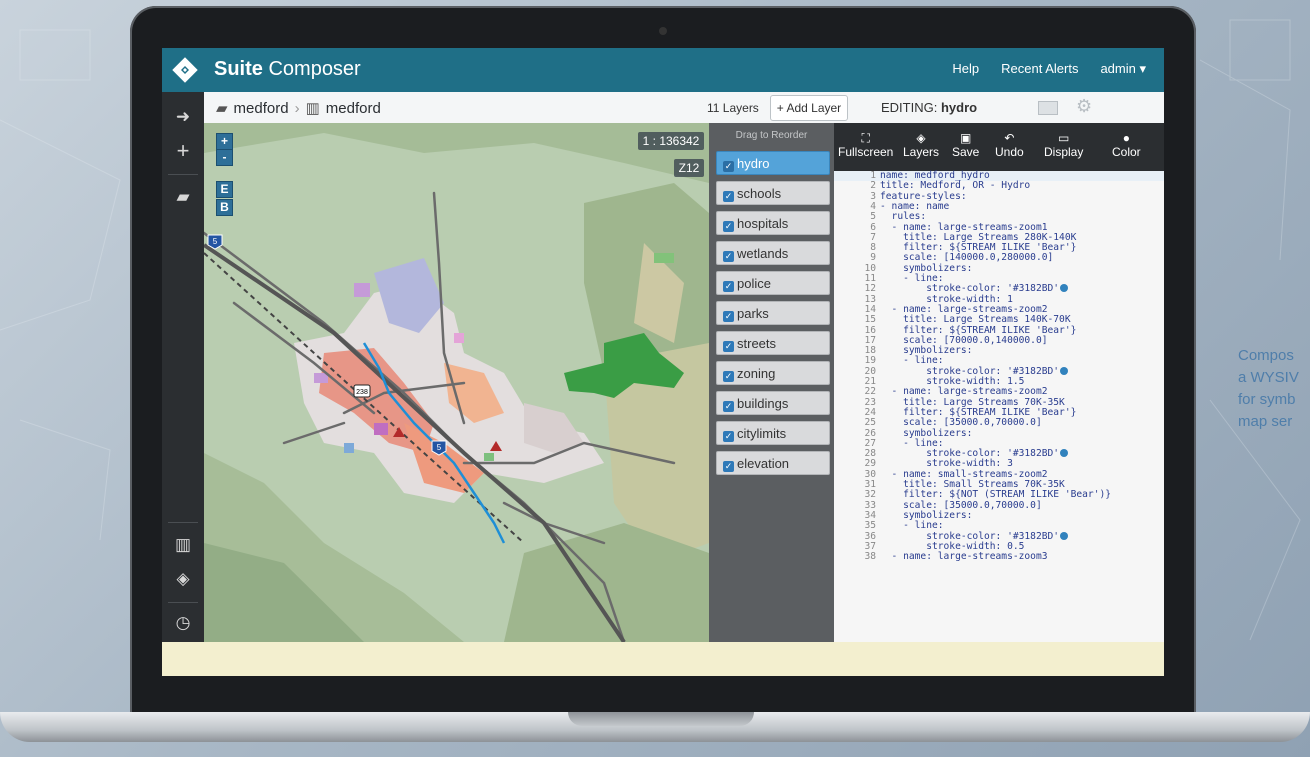  I want to click on caption-line: Compos, so click(1266, 355).